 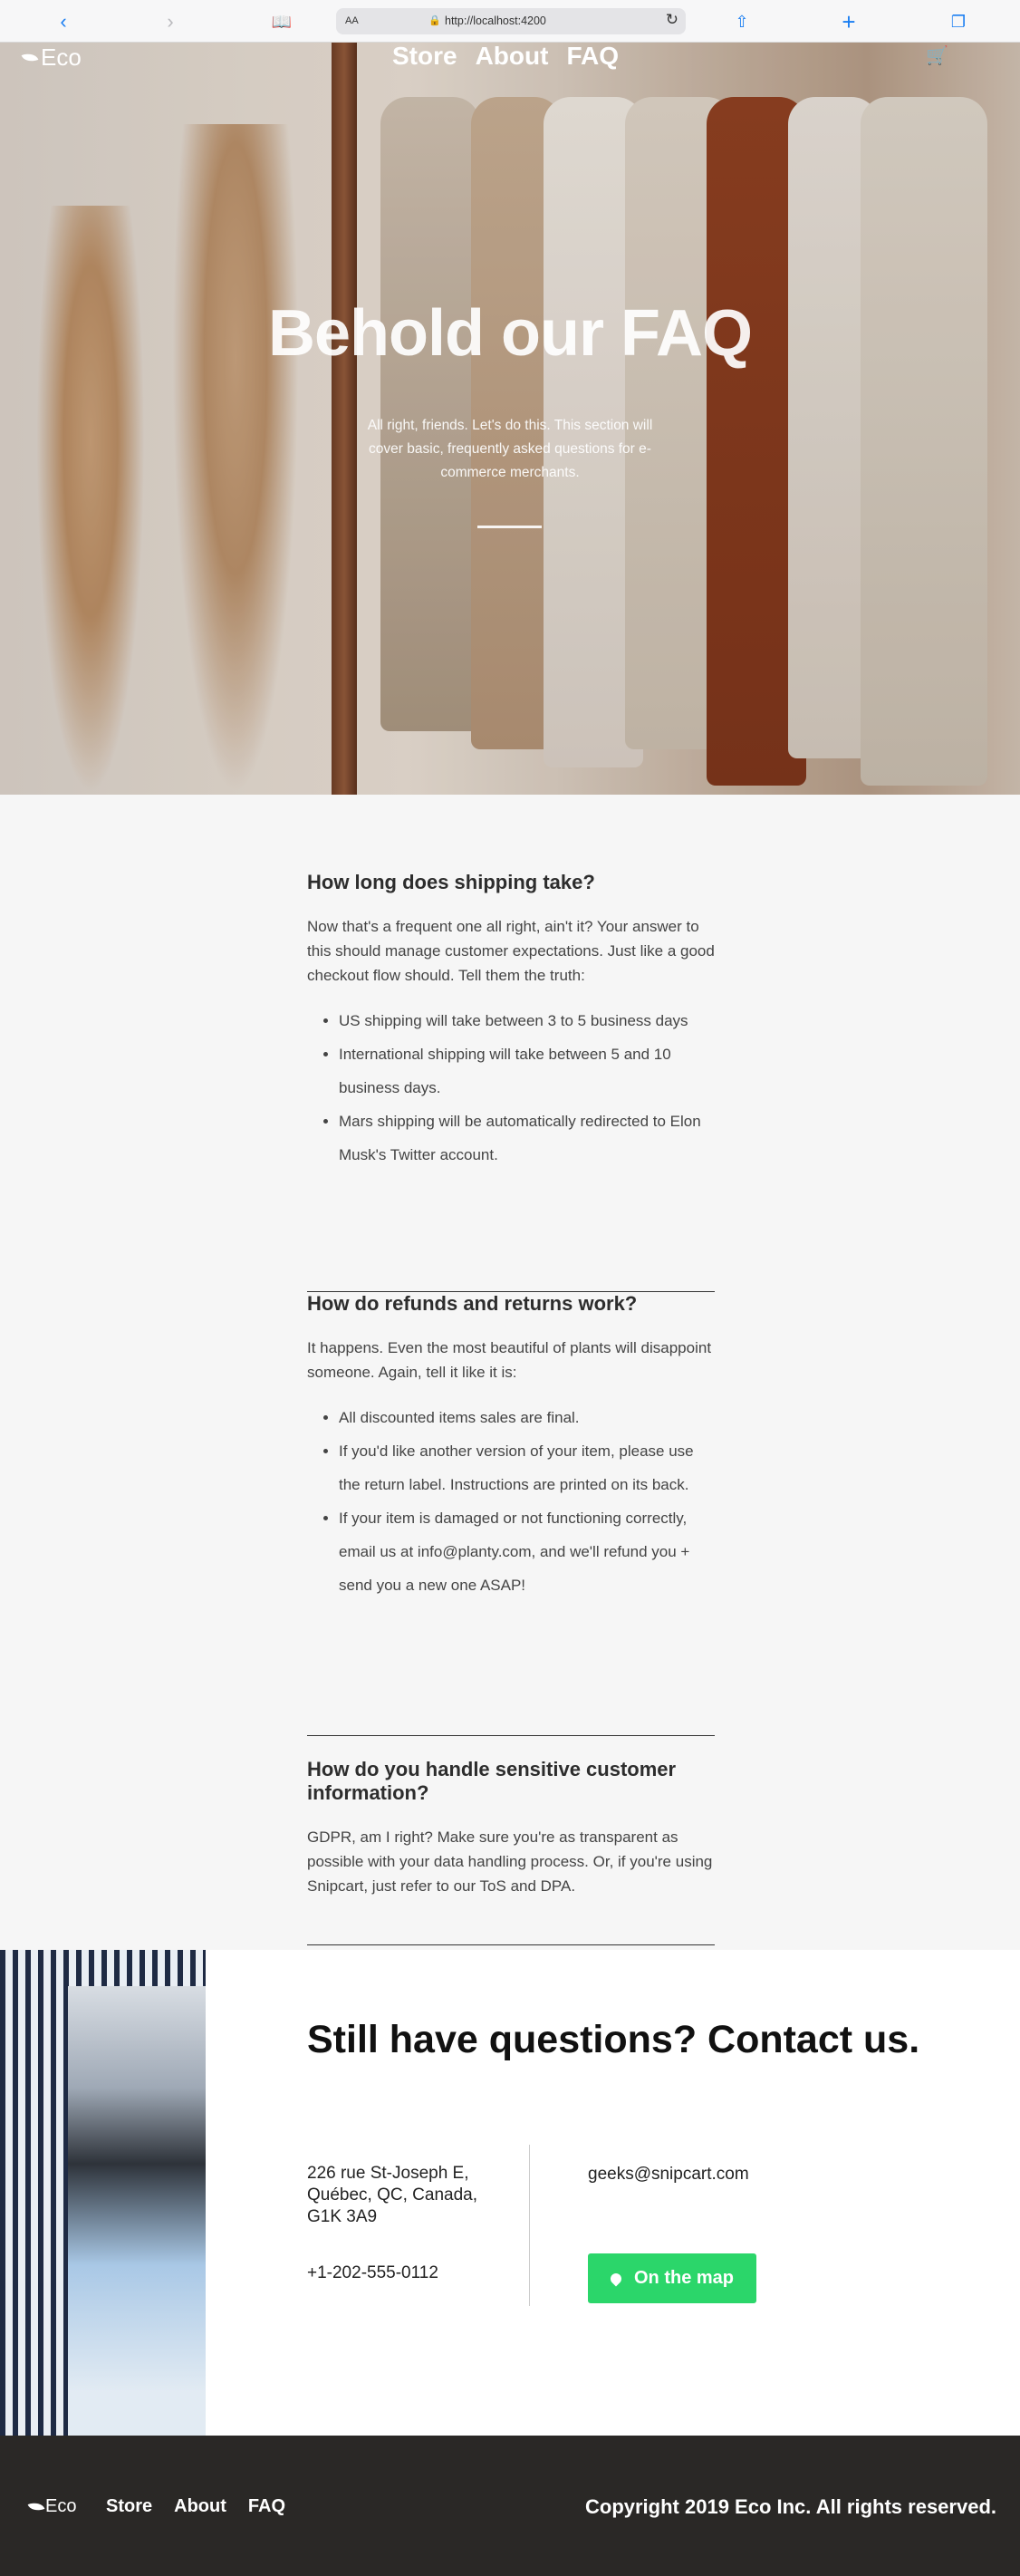 I want to click on site-logo: Eco, so click(x=52, y=57).